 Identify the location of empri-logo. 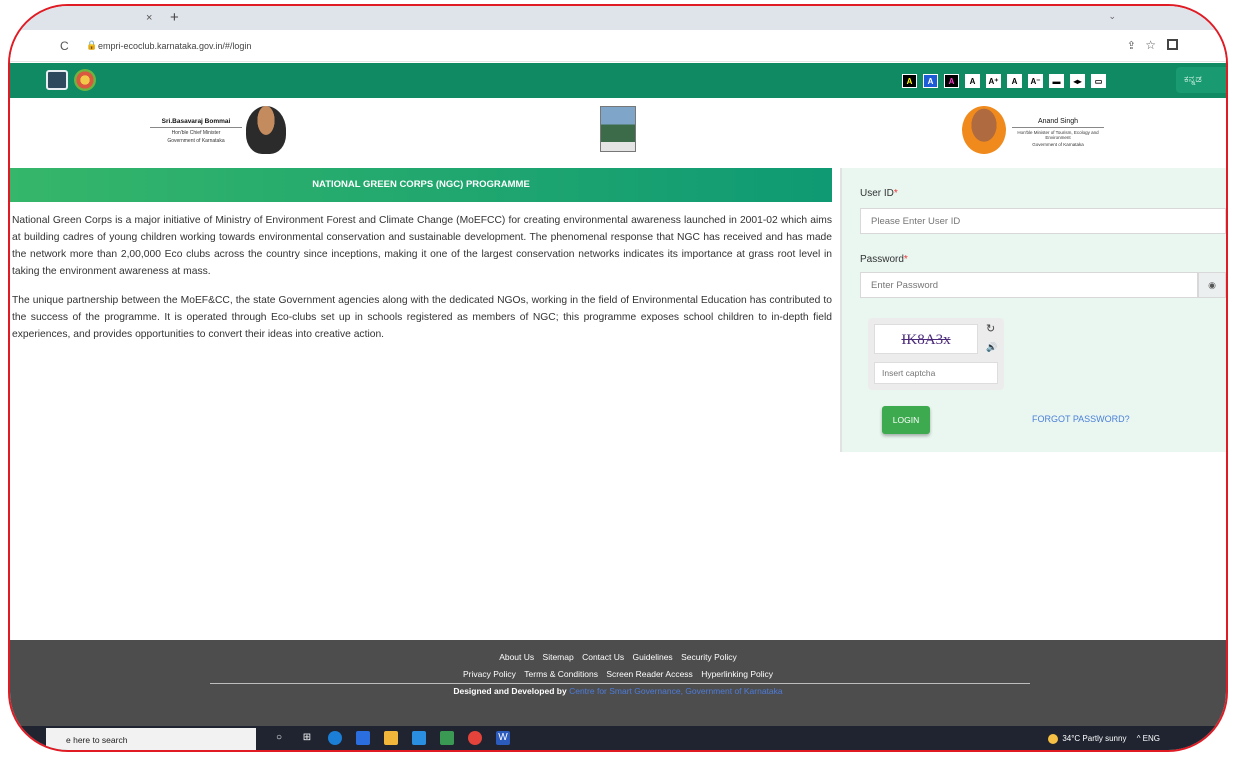
(618, 129).